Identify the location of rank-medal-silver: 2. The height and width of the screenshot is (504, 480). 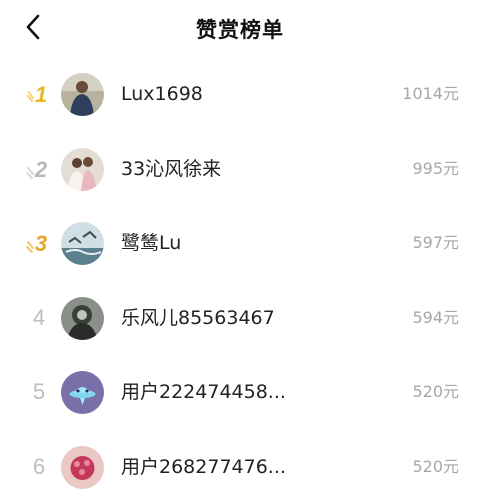
(39, 169).